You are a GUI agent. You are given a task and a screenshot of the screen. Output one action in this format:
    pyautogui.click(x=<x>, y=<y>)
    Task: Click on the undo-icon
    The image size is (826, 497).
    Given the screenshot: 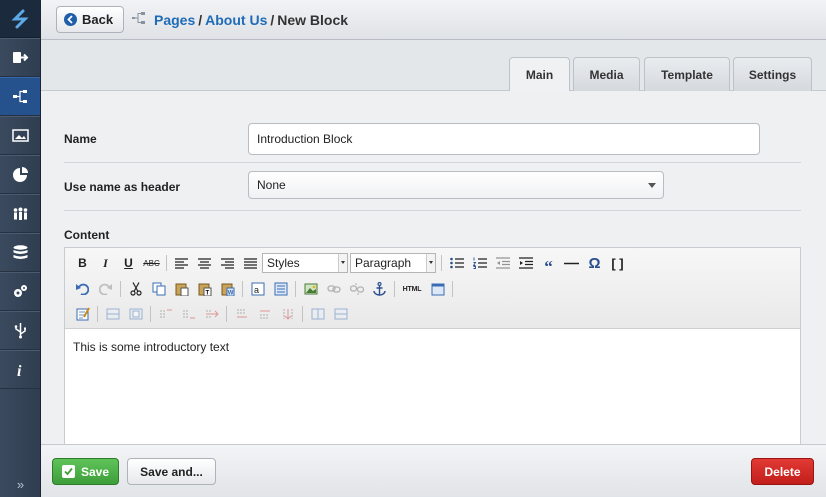 What is the action you would take?
    pyautogui.click(x=82, y=289)
    